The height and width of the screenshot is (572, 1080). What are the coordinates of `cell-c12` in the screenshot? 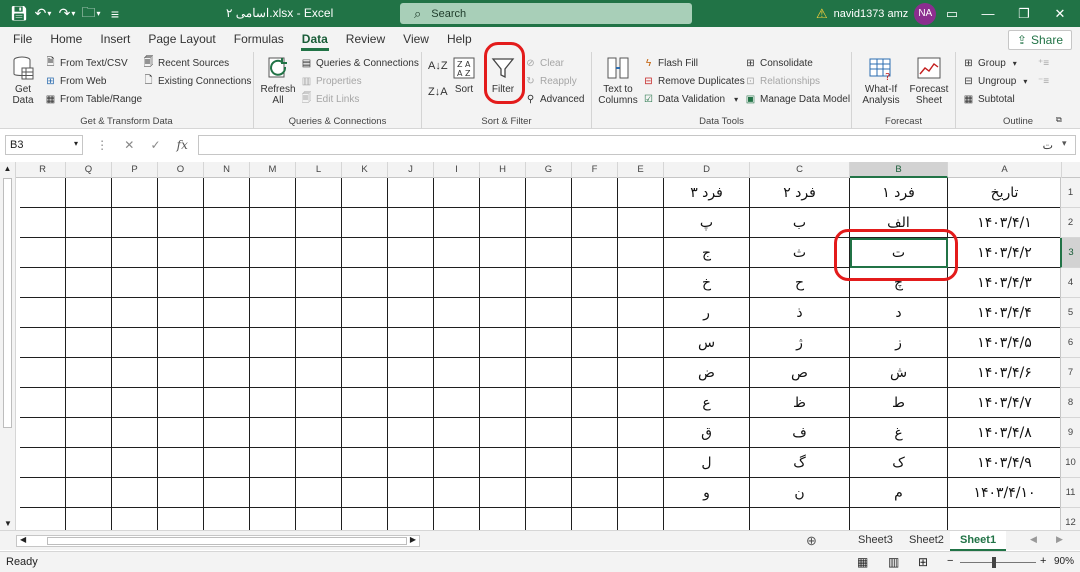 It's located at (800, 519).